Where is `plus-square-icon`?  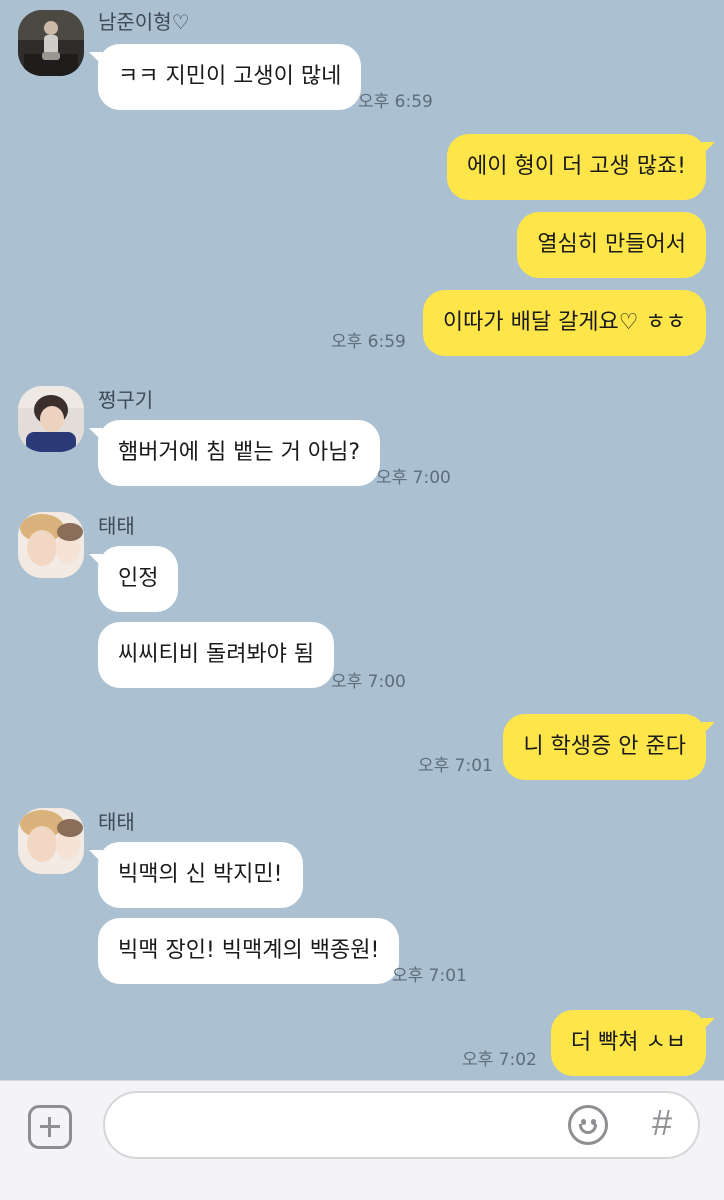
plus-square-icon is located at coordinates (50, 1127).